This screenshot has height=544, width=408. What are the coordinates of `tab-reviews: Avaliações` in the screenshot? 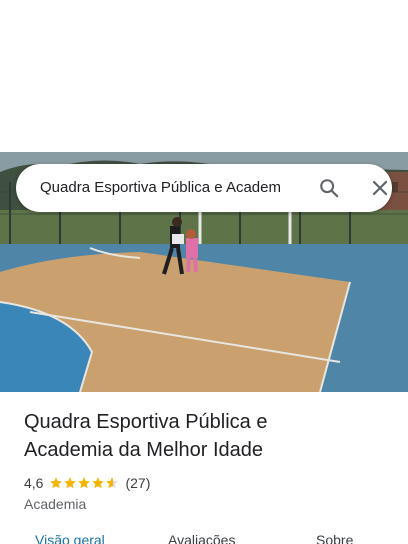 It's located at (201, 538).